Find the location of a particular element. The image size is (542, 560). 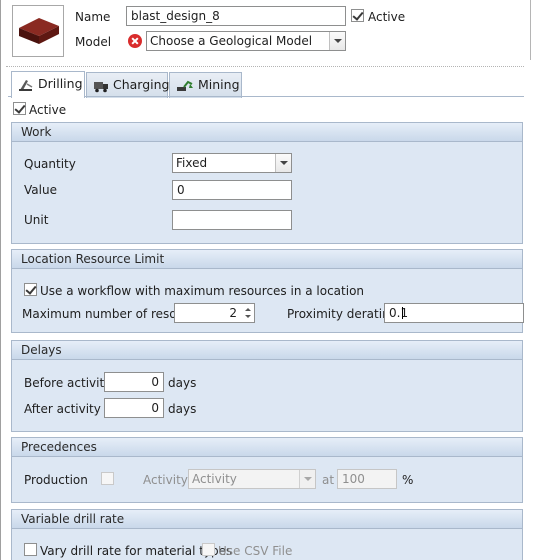

after-activity-label: After activity is located at coordinates (62, 409).